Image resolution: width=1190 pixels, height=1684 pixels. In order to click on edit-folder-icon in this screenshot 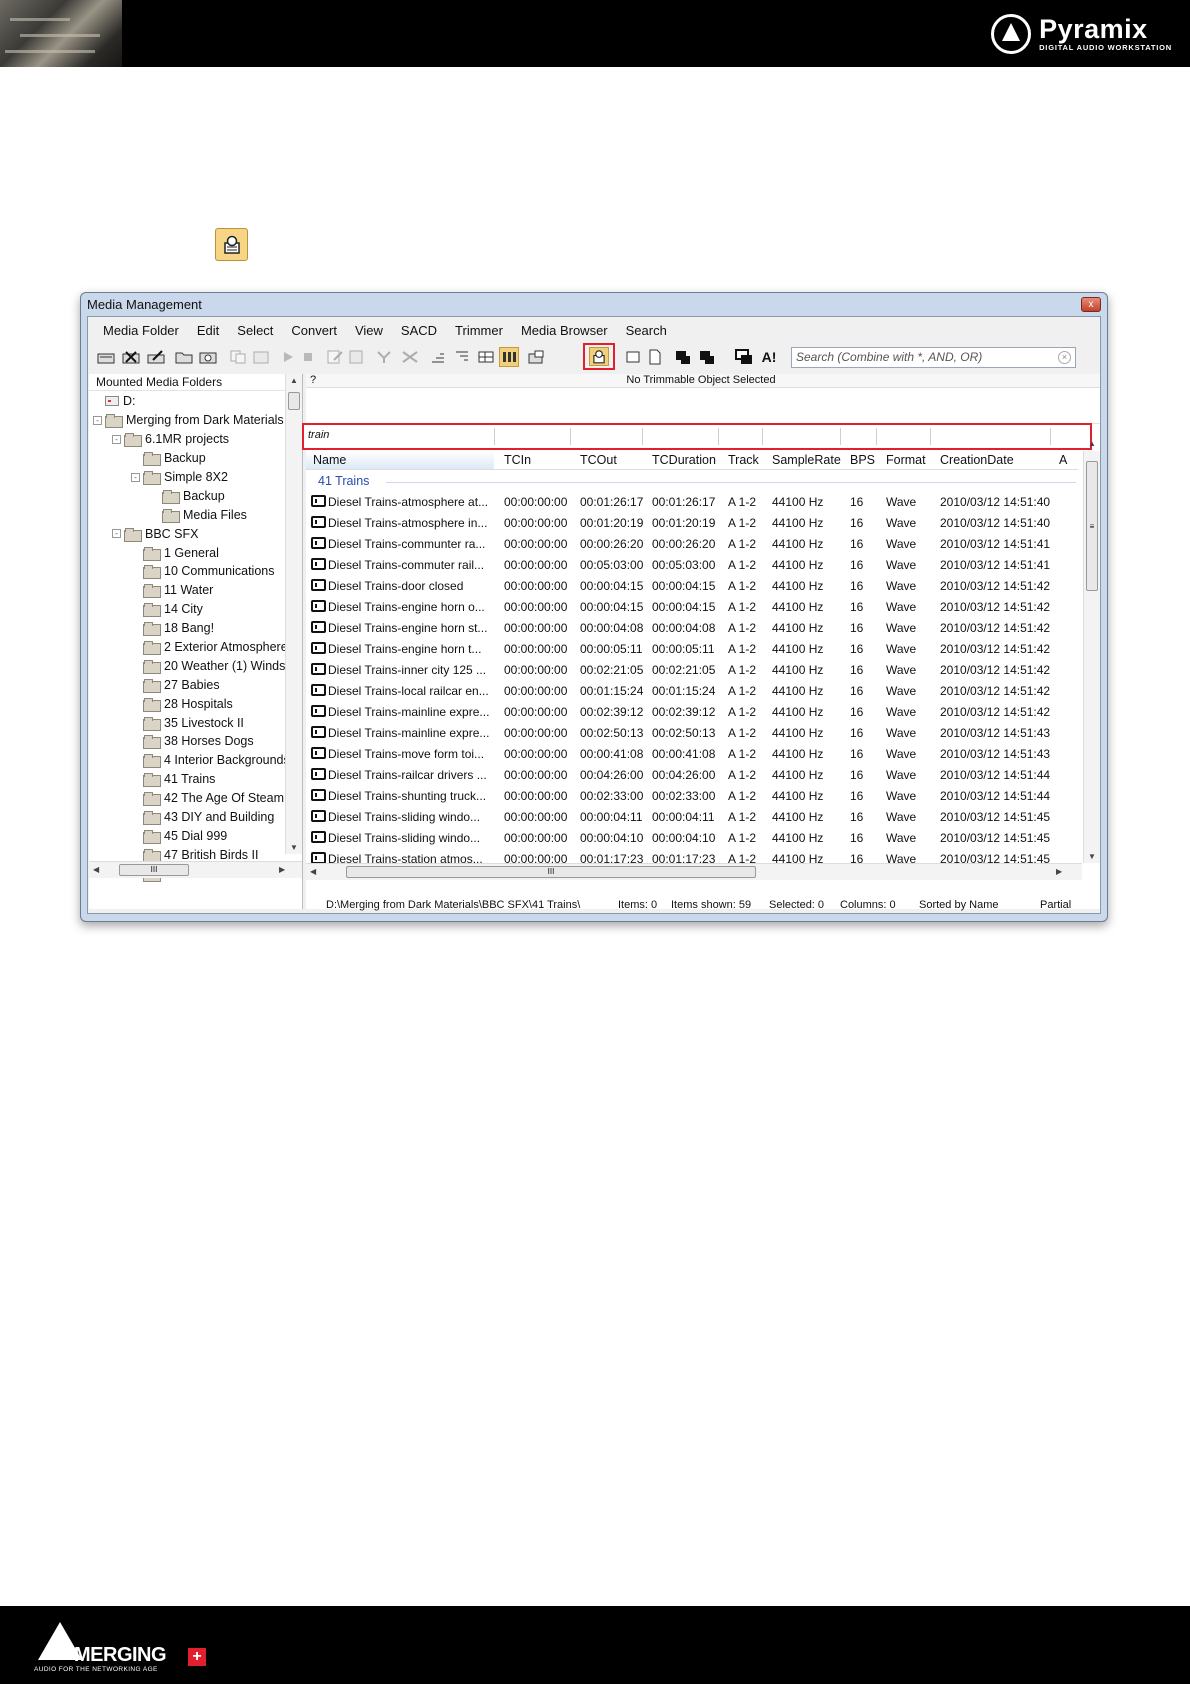, I will do `click(156, 357)`.